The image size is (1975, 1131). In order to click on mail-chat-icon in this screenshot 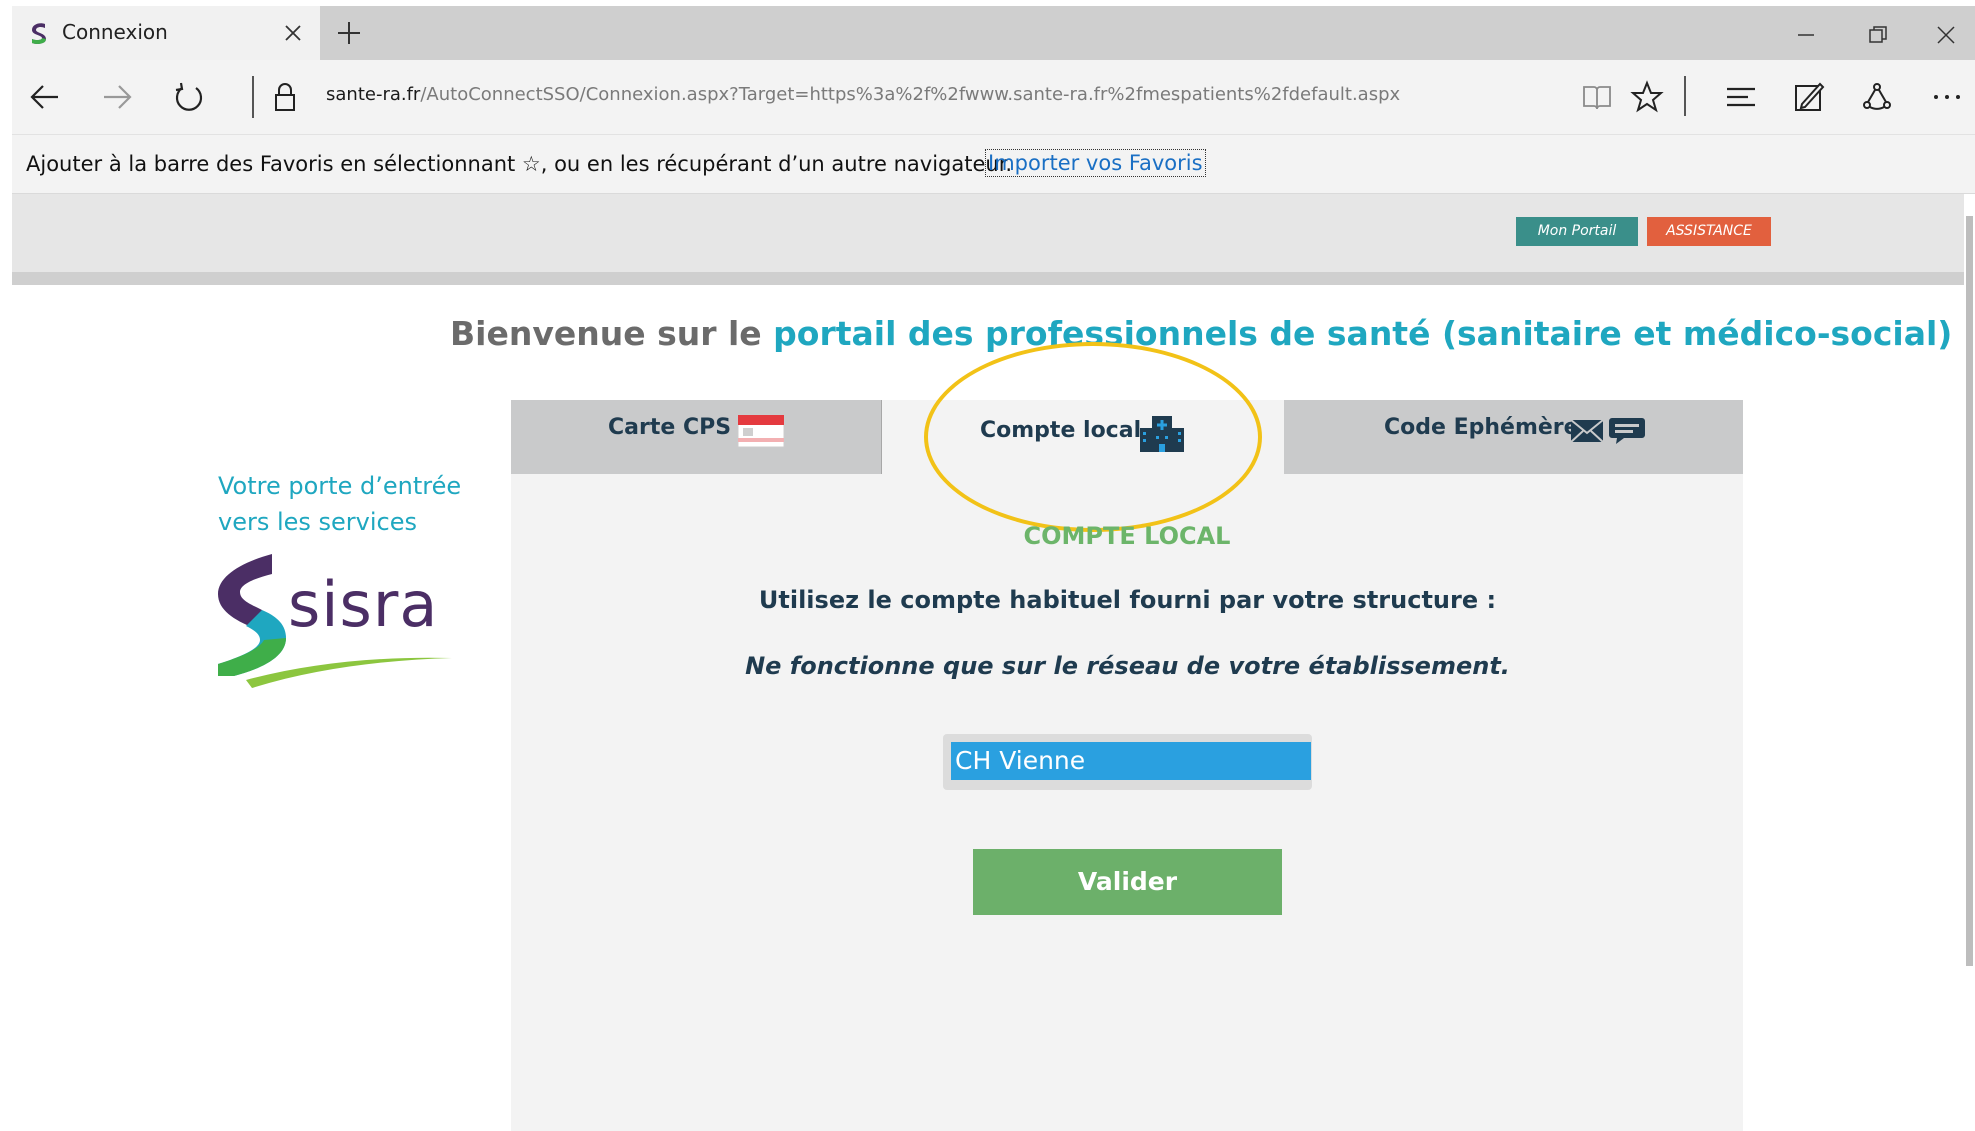, I will do `click(1607, 431)`.